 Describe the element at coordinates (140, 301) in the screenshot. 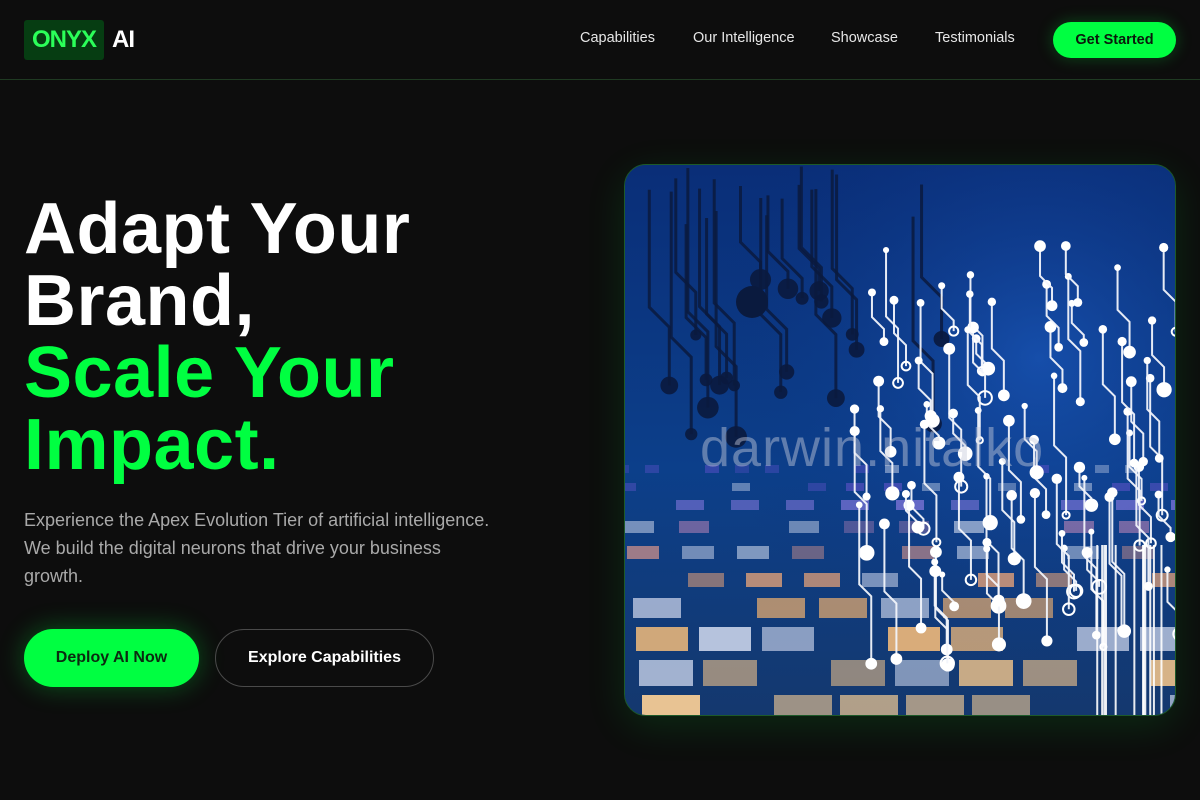

I see `headline-line-2: Brand,` at that location.